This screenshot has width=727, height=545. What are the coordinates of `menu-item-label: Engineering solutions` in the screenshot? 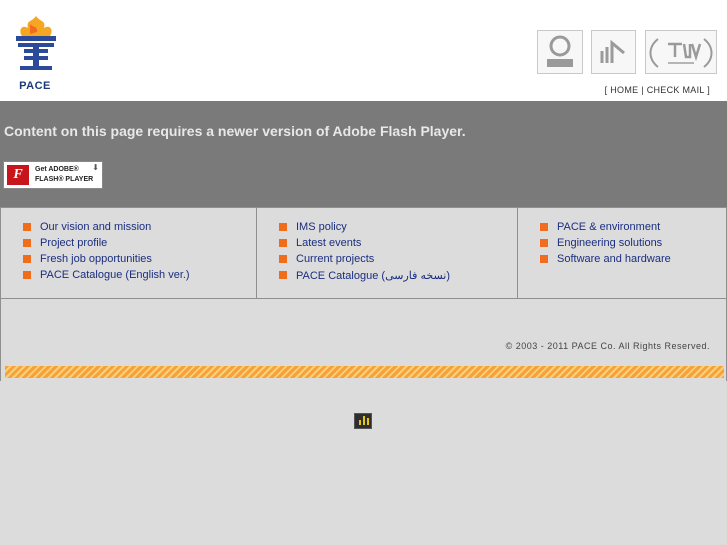 It's located at (610, 243).